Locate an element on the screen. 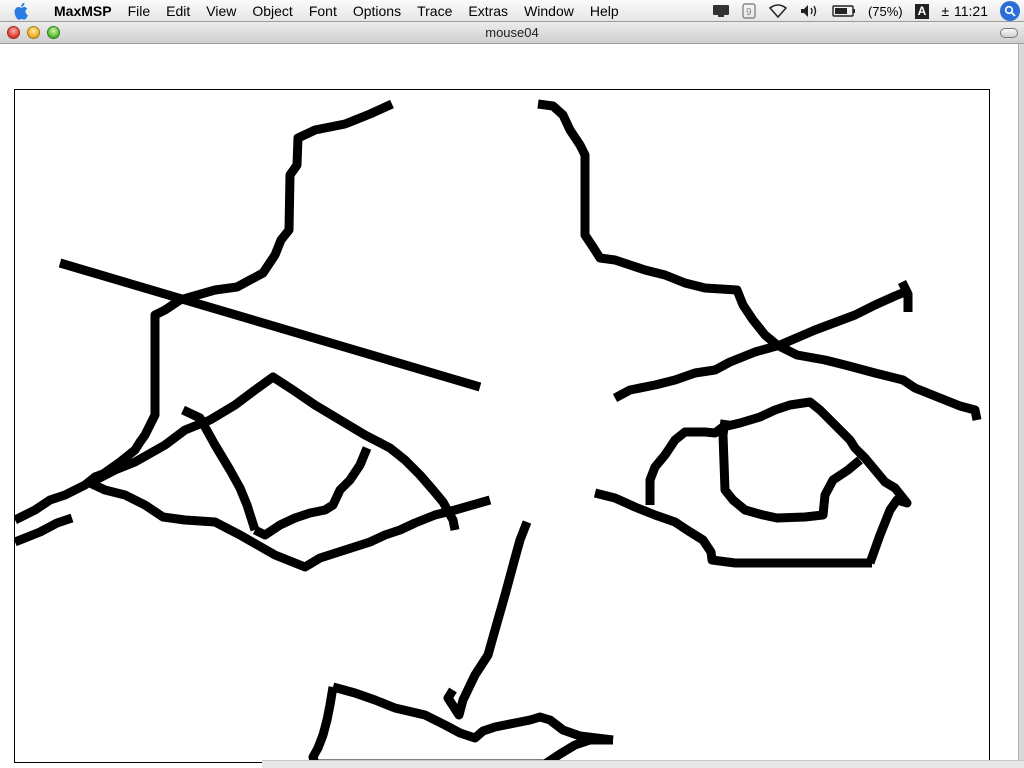  clock: ± 11:21 is located at coordinates (964, 11).